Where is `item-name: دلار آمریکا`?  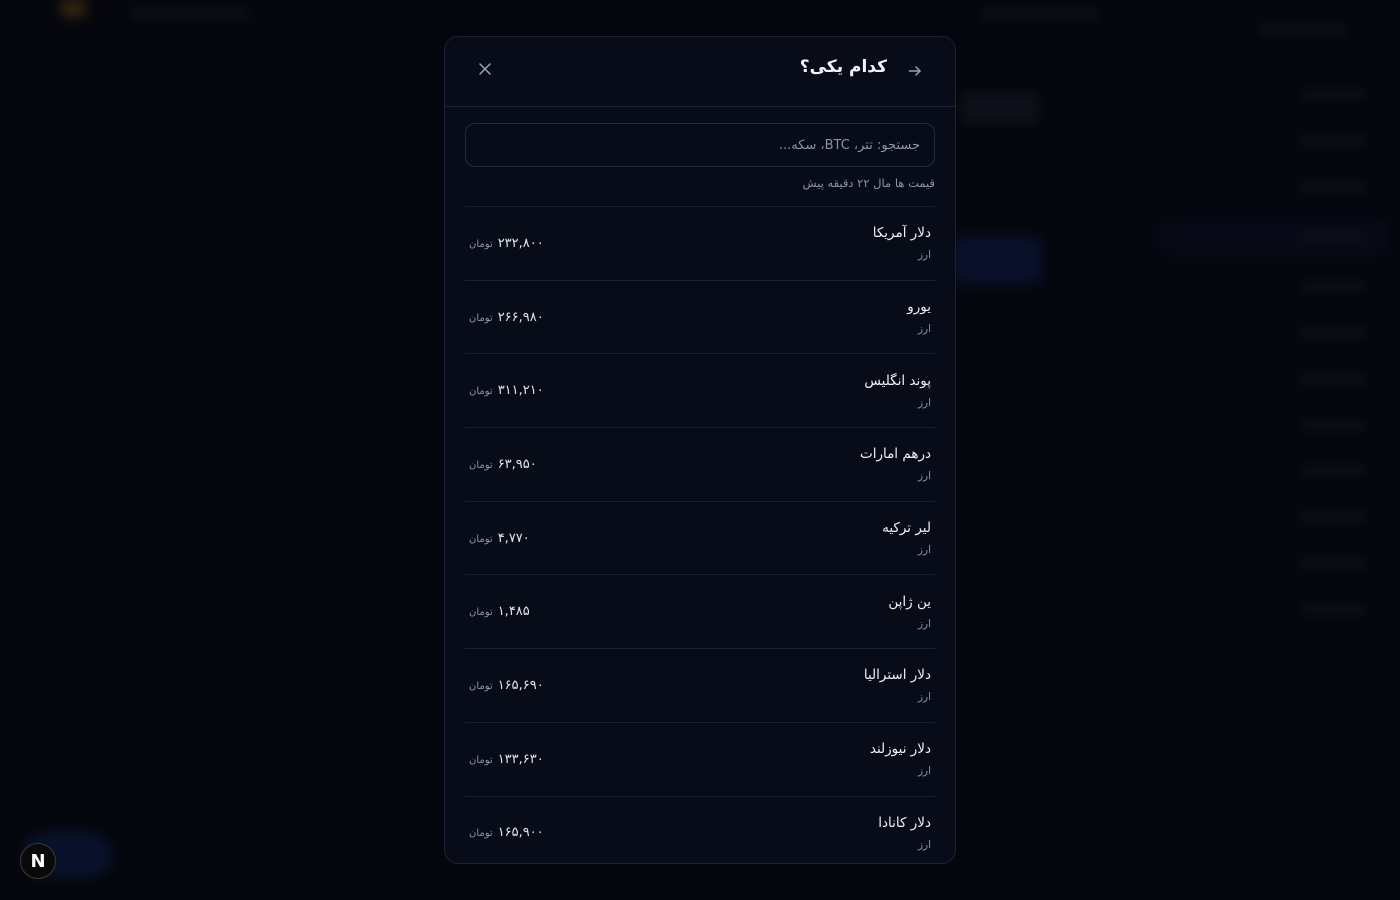 item-name: دلار آمریکا is located at coordinates (901, 233).